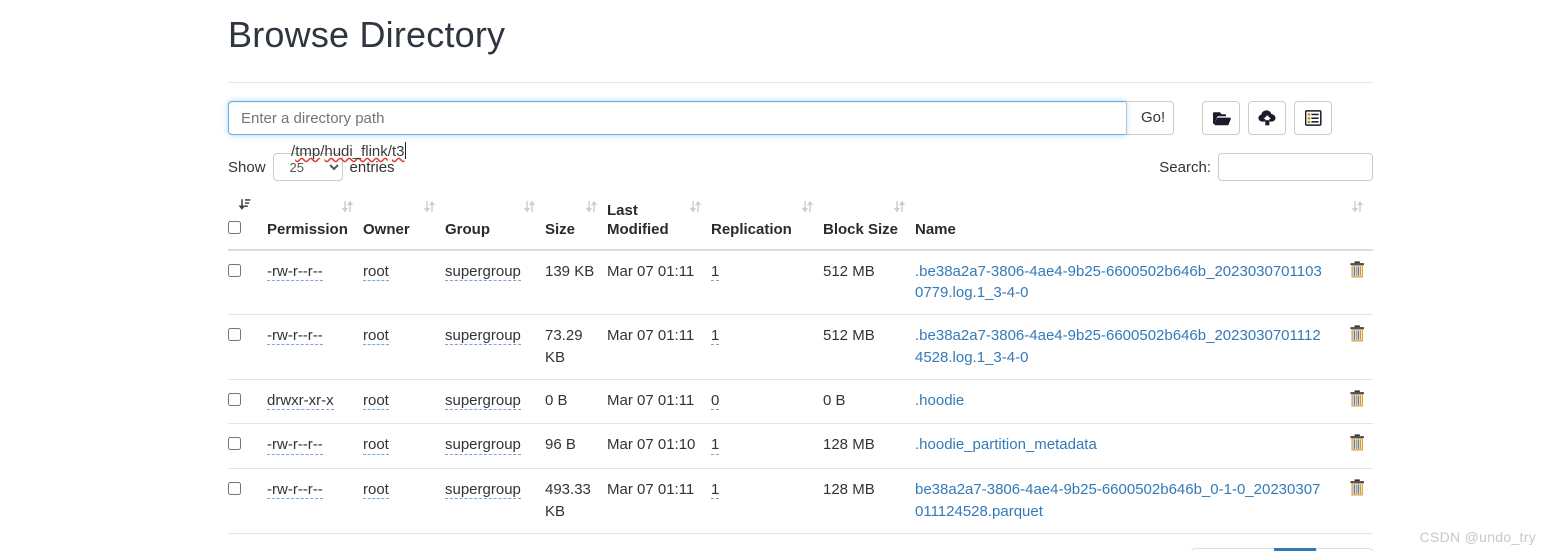  Describe the element at coordinates (300, 401) in the screenshot. I see `permission-value: drwxr-xr-x` at that location.